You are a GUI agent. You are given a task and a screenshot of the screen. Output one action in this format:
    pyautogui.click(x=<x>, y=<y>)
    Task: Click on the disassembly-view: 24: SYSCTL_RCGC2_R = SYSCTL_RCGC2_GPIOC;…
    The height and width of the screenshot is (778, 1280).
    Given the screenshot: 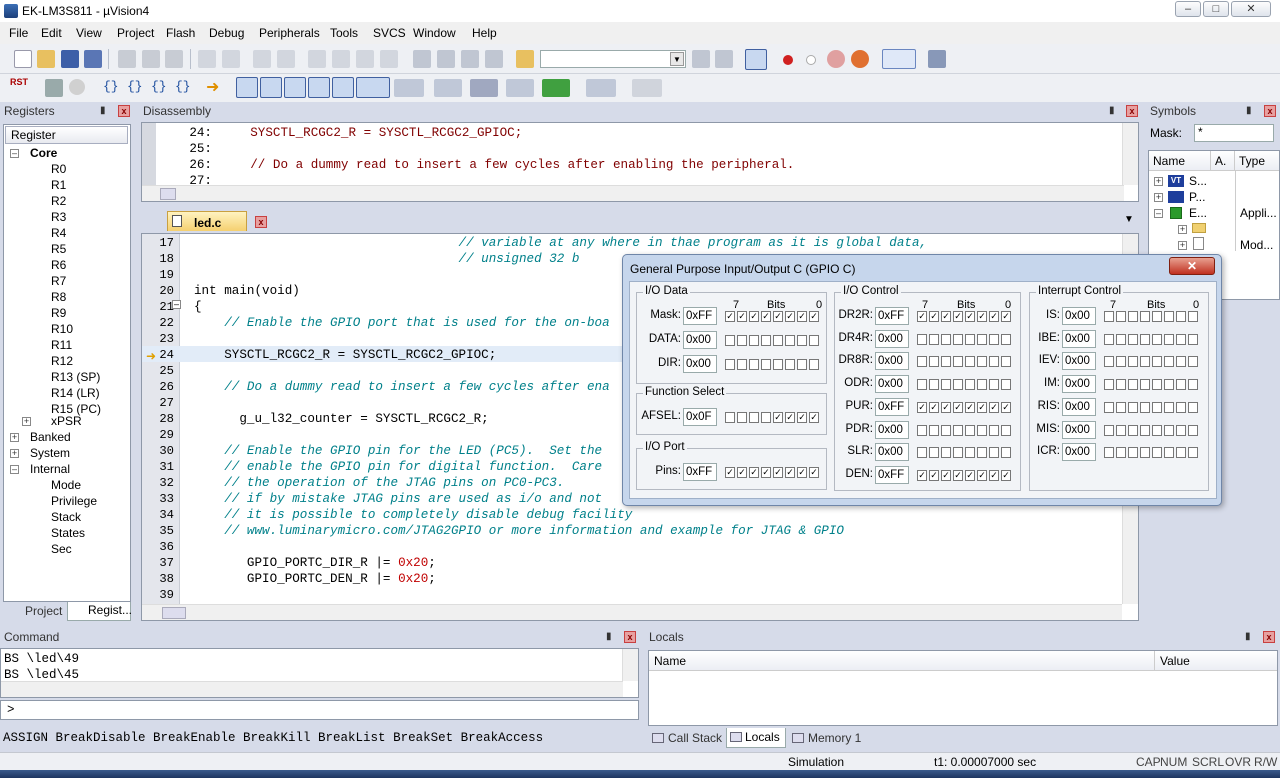 What is the action you would take?
    pyautogui.click(x=640, y=162)
    